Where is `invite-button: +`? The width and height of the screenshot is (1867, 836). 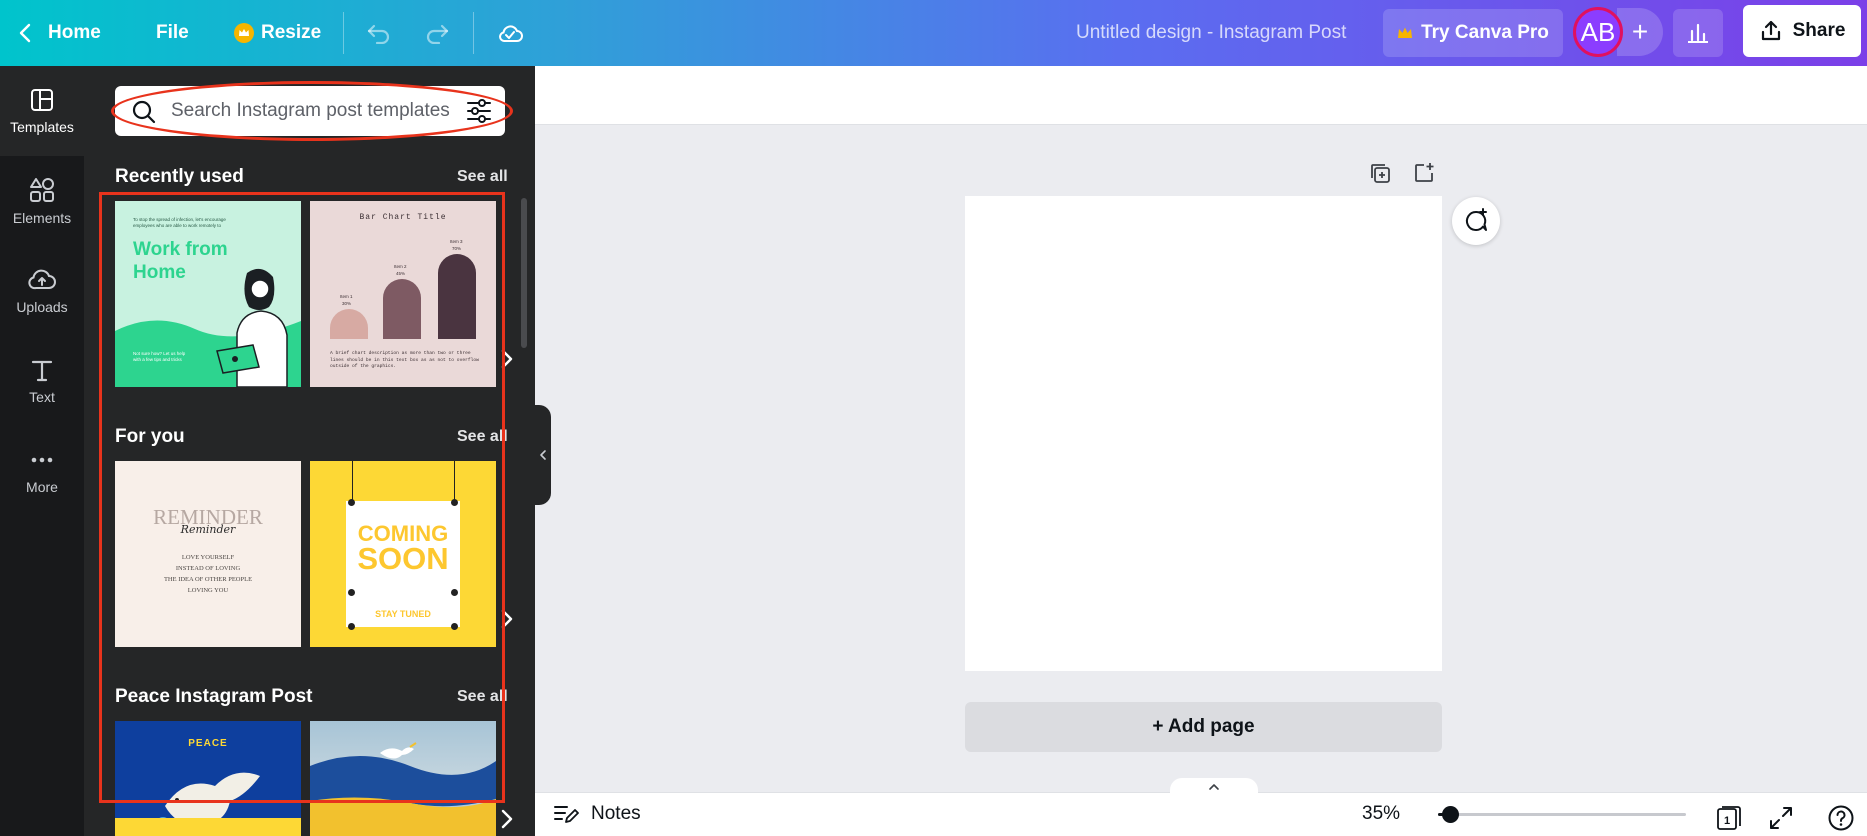
invite-button: + is located at coordinates (1640, 32).